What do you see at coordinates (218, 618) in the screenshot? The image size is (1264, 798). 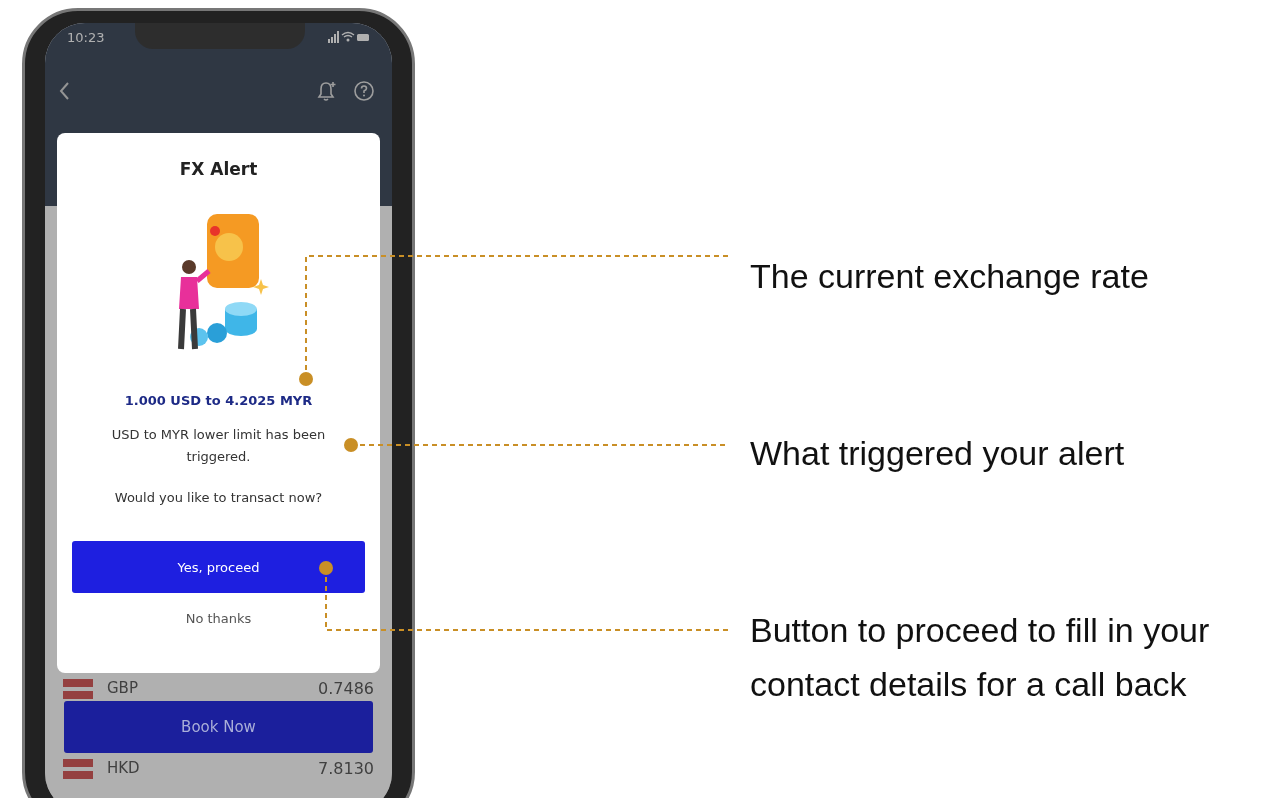 I see `no-thanks-button: No thanks` at bounding box center [218, 618].